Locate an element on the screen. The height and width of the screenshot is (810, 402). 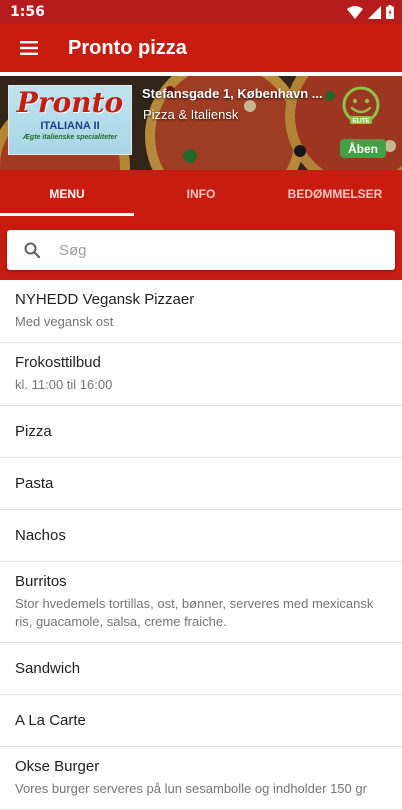
list-item: A La Carte is located at coordinates (201, 721).